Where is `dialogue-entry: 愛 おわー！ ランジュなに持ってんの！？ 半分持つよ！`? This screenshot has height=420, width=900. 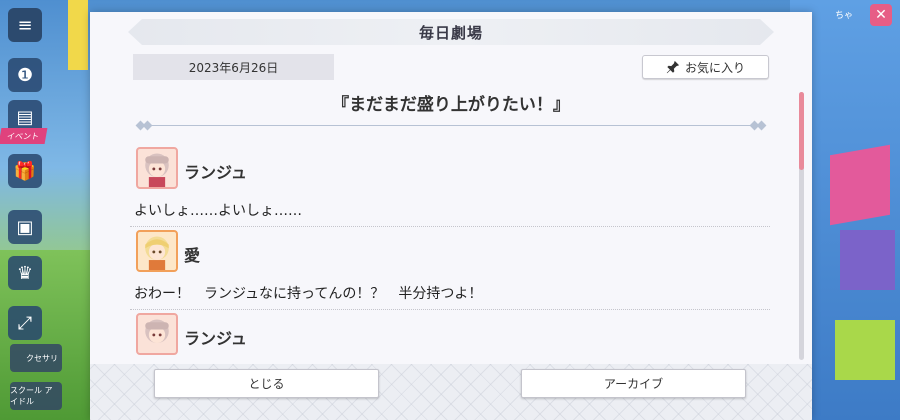 dialogue-entry: 愛 おわー！ ランジュなに持ってんの！？ 半分持つよ！ is located at coordinates (450, 268).